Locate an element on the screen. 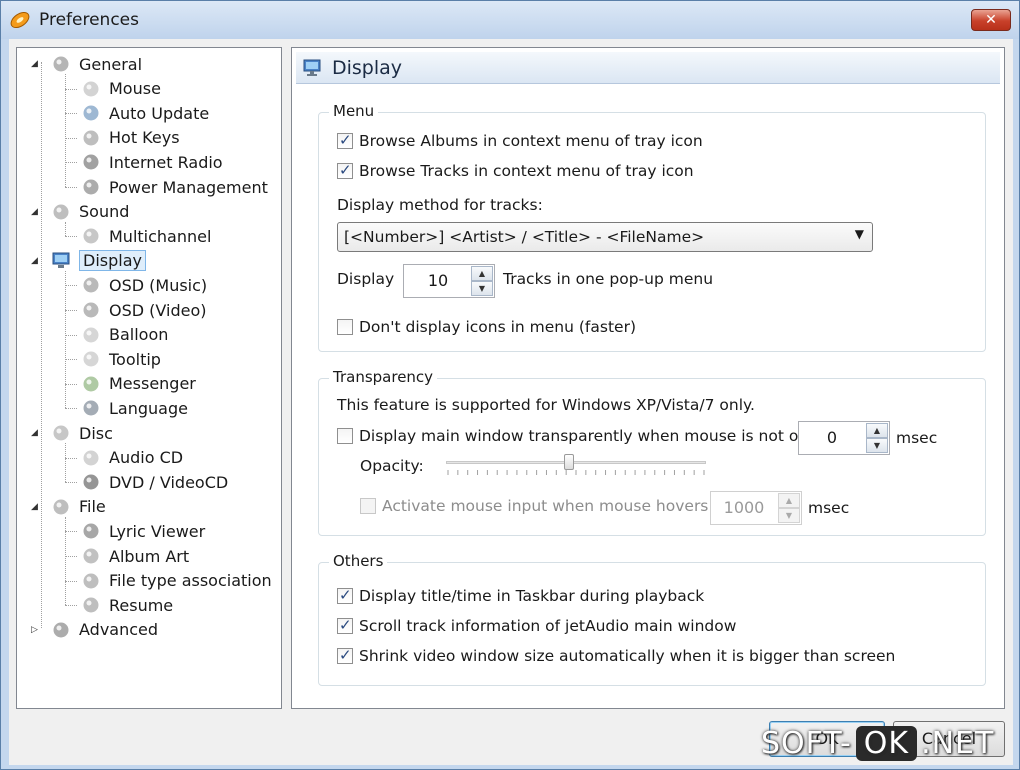 This screenshot has height=770, width=1020. globe-icon is located at coordinates (91, 113).